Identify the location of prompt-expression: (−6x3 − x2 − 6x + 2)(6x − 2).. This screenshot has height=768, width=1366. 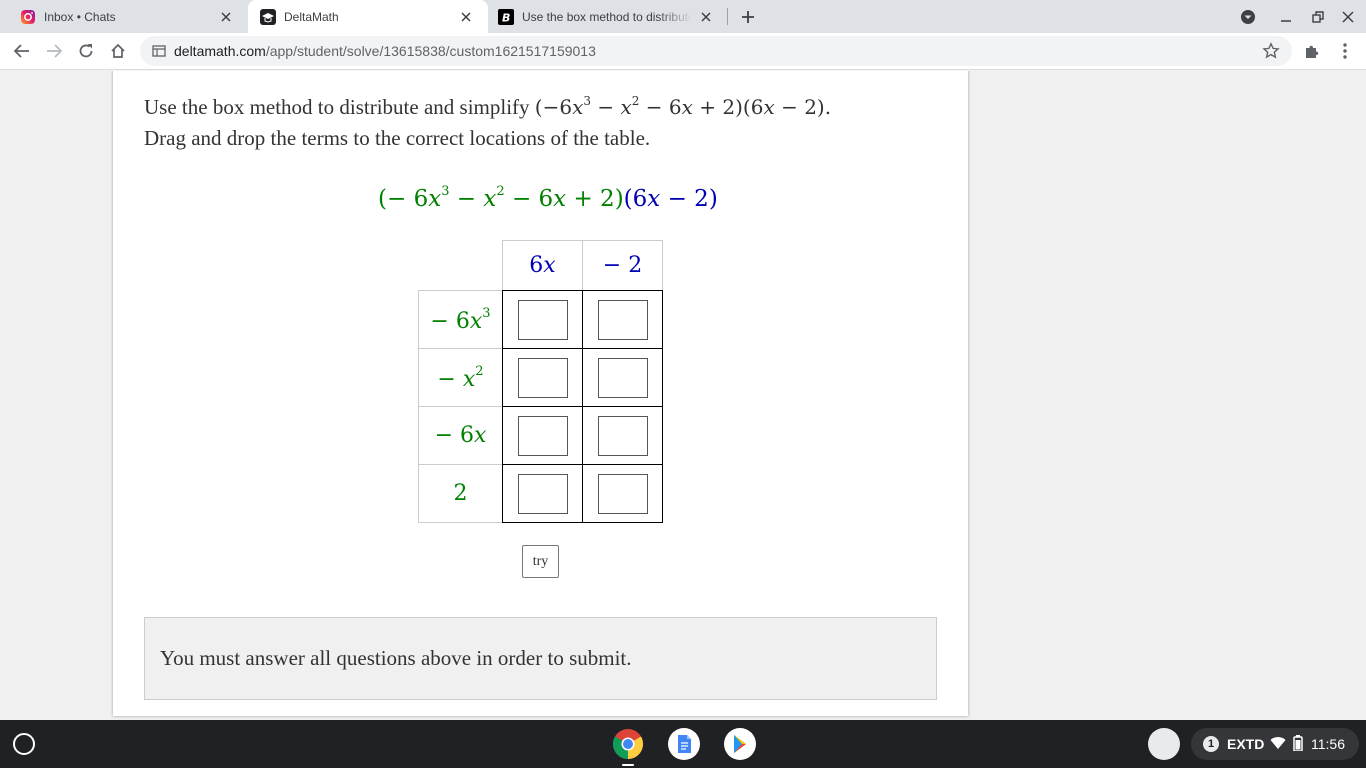
(683, 106).